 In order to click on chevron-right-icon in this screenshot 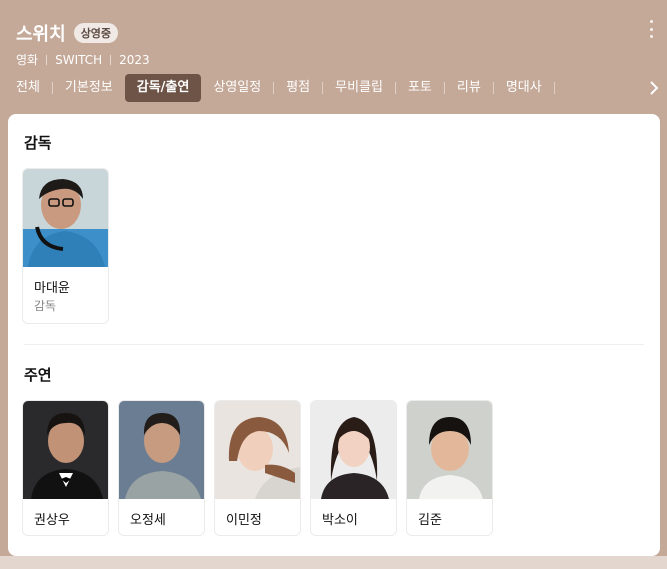, I will do `click(654, 88)`.